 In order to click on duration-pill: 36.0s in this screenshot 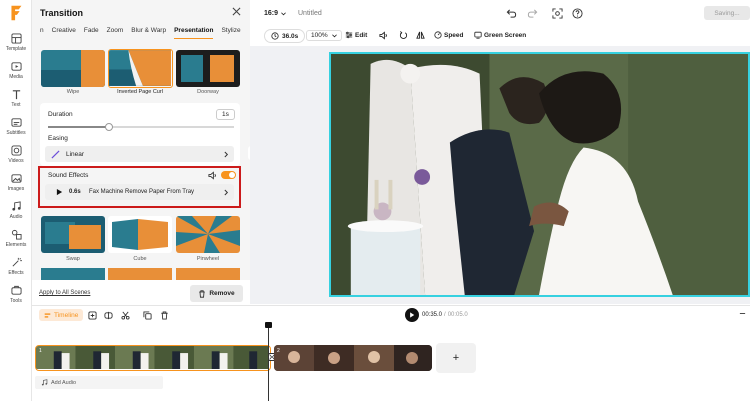, I will do `click(285, 36)`.